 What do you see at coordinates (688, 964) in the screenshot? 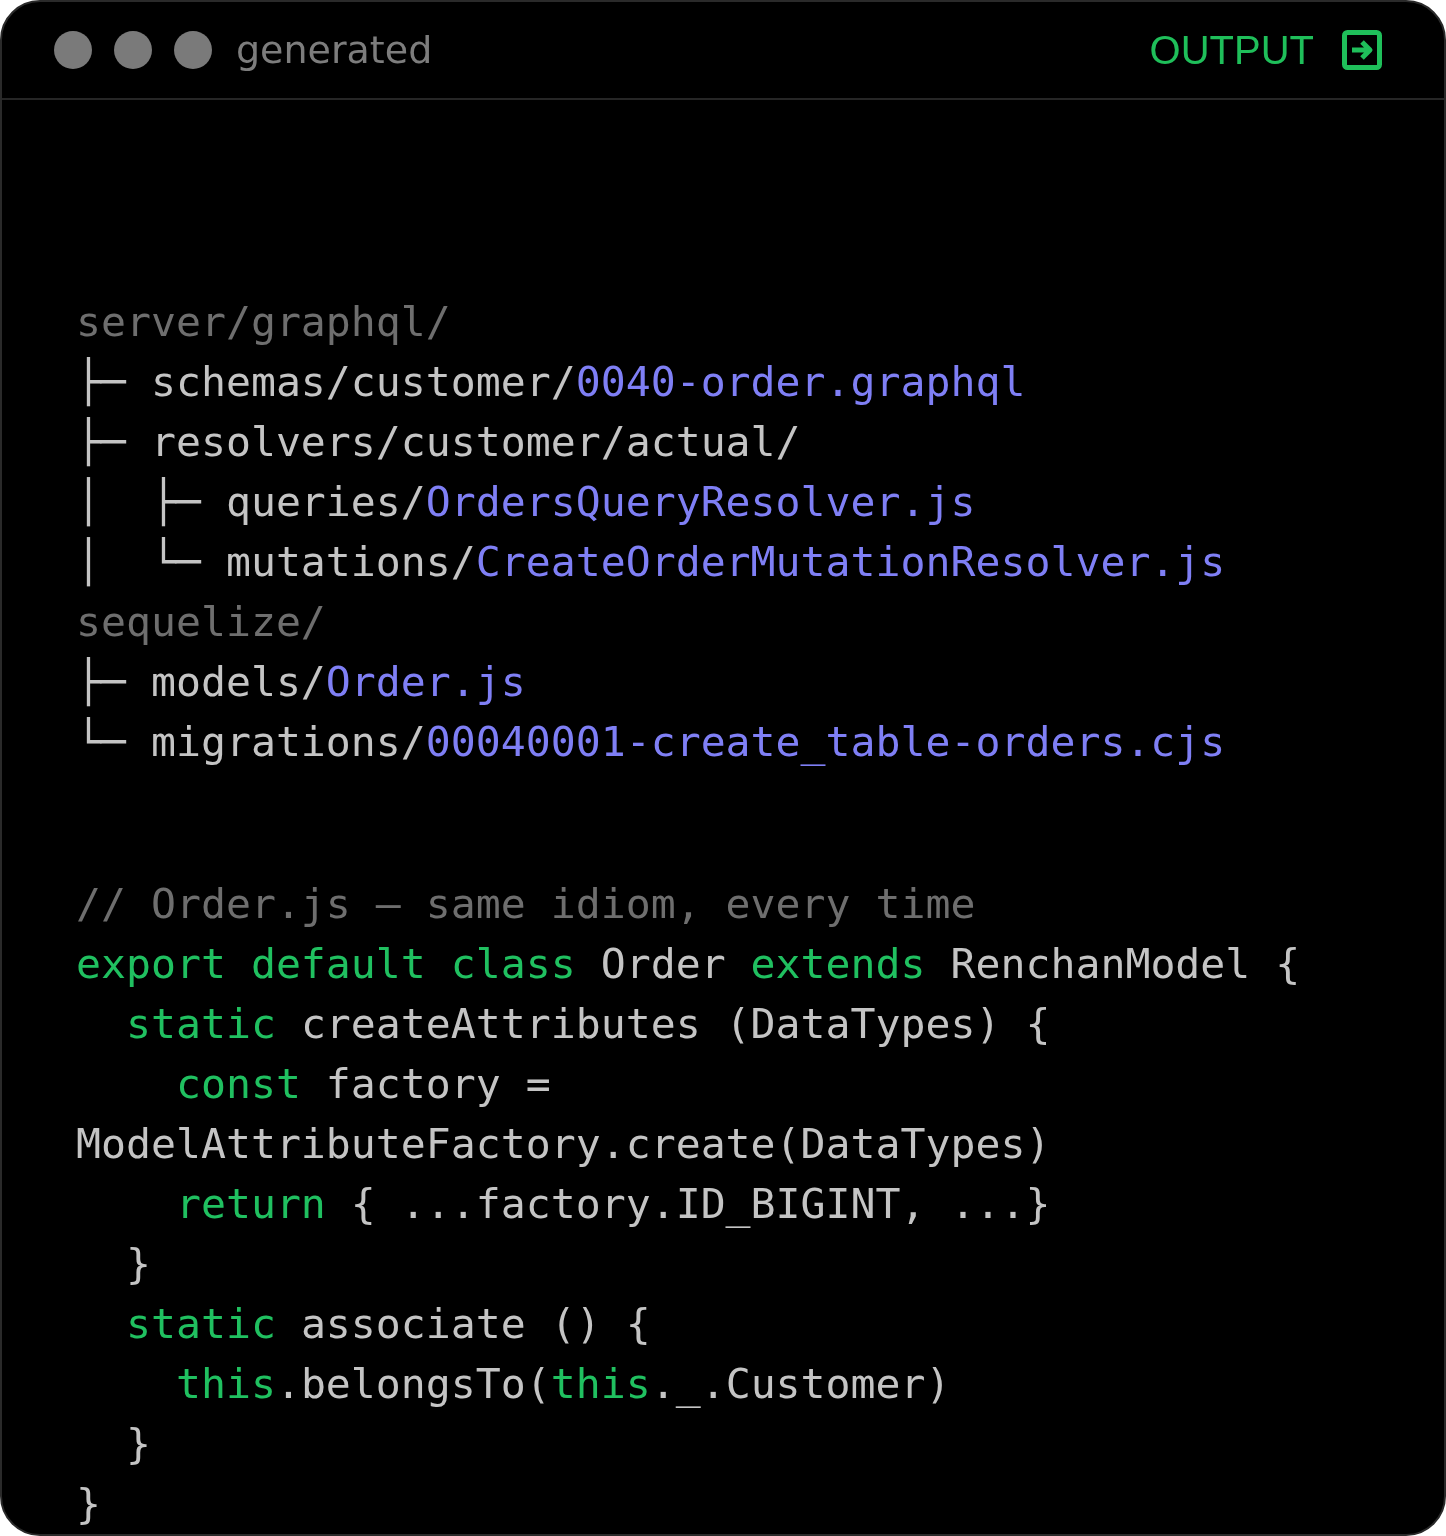
I see `code-line: export default class Order extends RenchanModel {` at bounding box center [688, 964].